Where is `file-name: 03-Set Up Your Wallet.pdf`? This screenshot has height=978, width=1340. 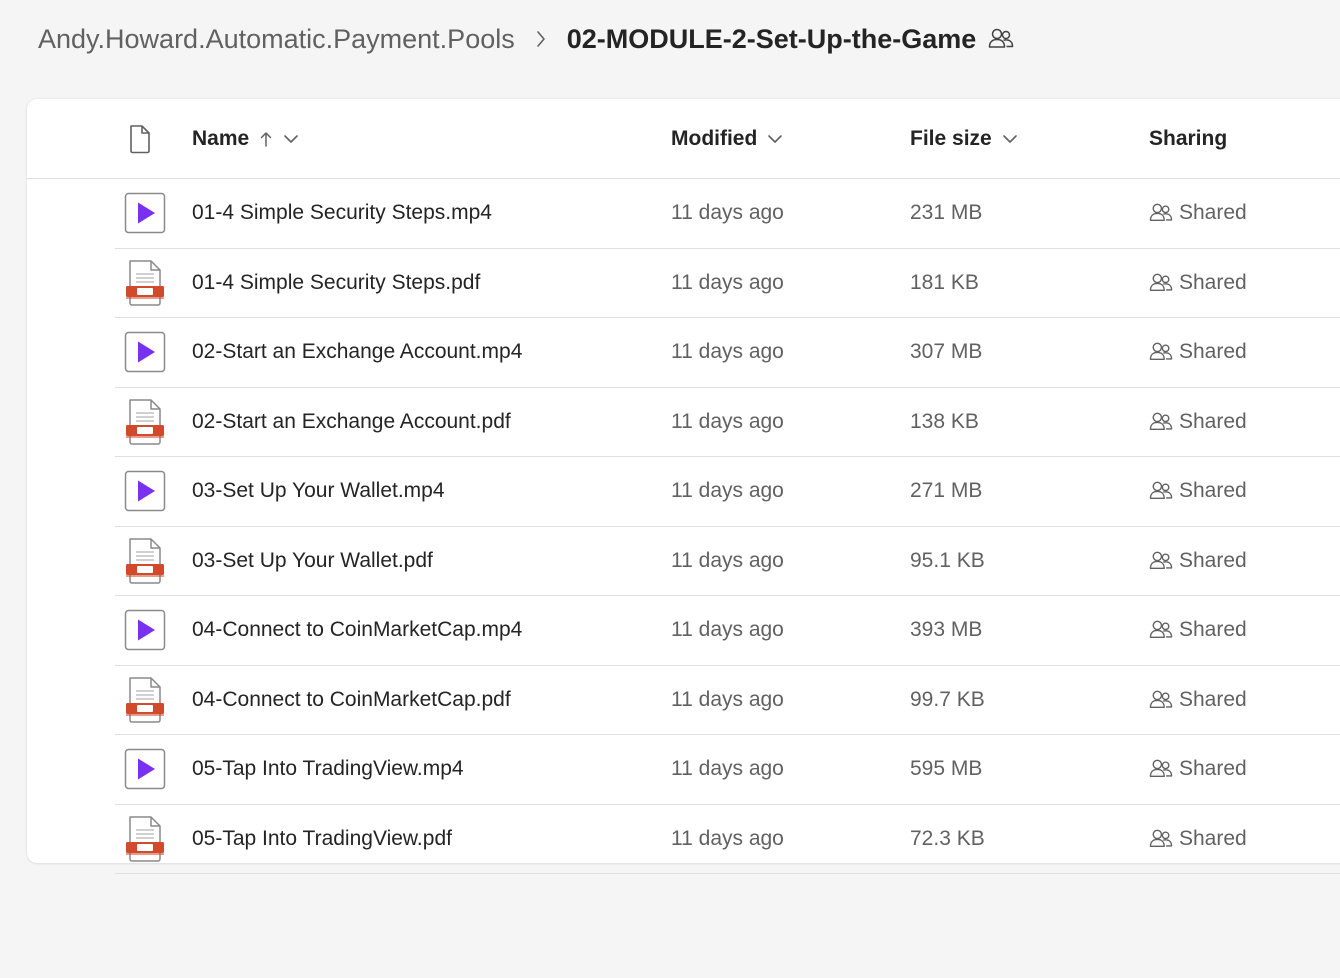
file-name: 03-Set Up Your Wallet.pdf is located at coordinates (312, 561).